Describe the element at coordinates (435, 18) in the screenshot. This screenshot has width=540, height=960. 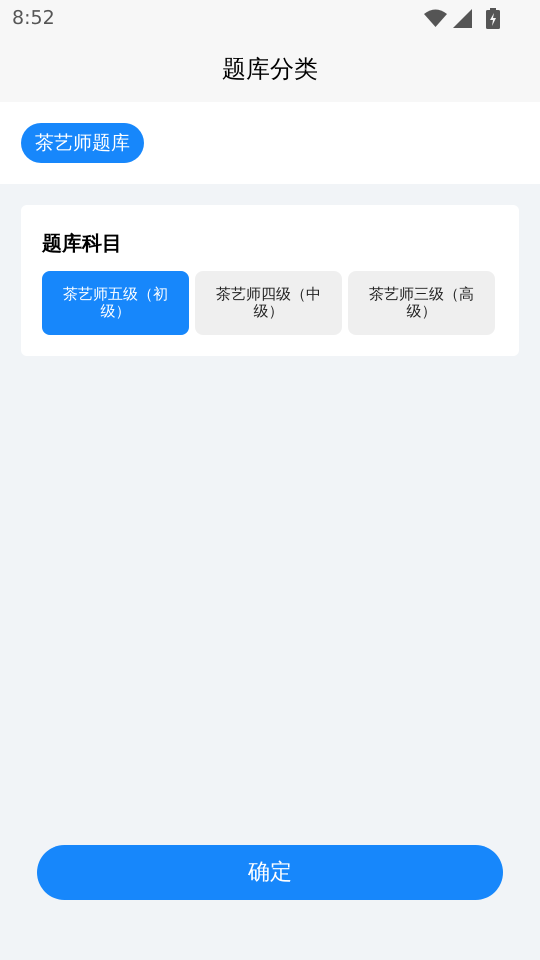
I see `wifi-icon` at that location.